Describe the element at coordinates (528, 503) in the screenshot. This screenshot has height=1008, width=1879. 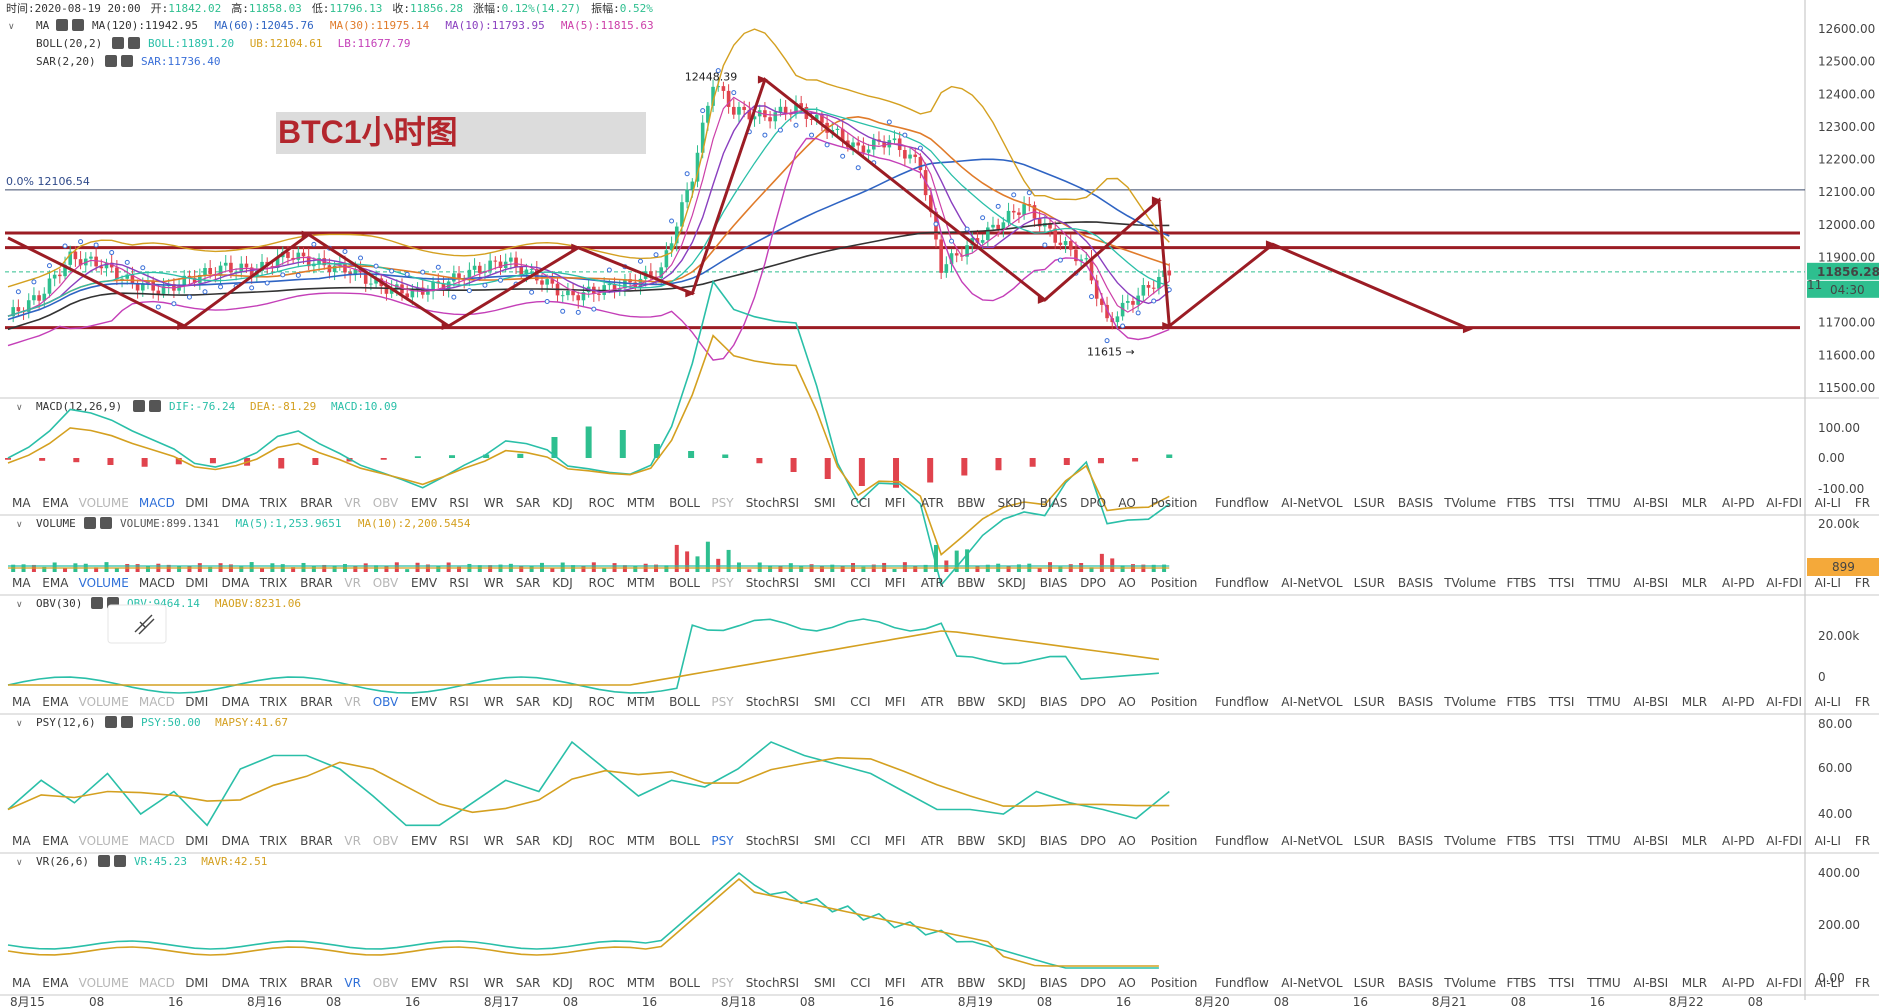
I see `tab-sar: SAR` at that location.